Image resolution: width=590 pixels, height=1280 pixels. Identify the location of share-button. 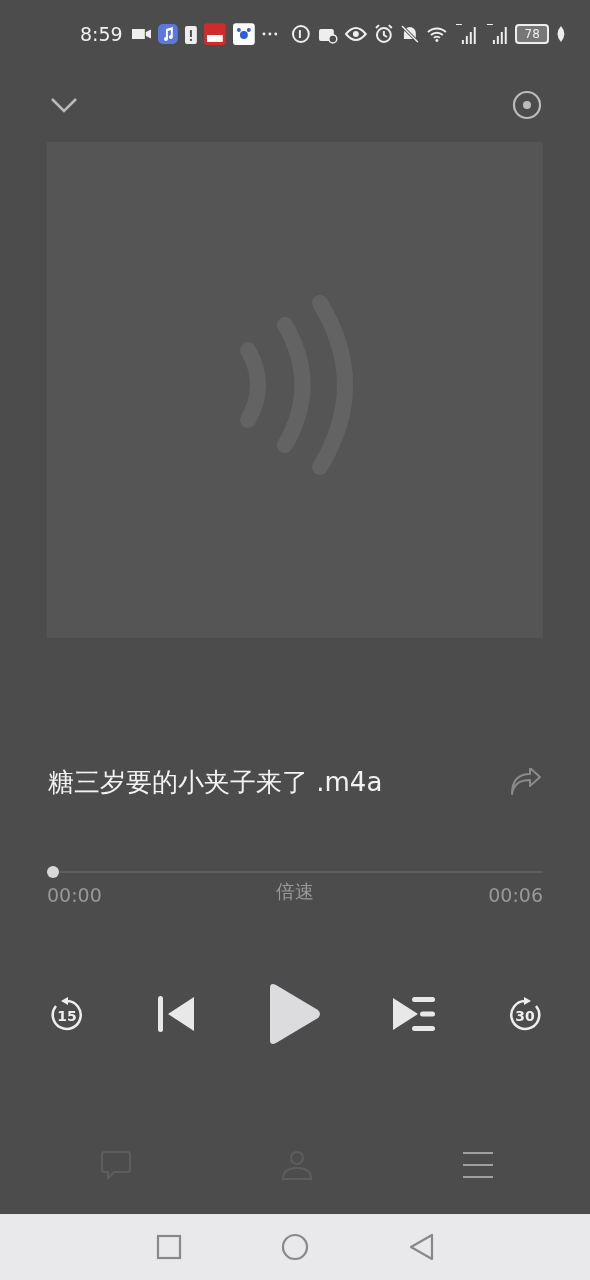
(526, 782).